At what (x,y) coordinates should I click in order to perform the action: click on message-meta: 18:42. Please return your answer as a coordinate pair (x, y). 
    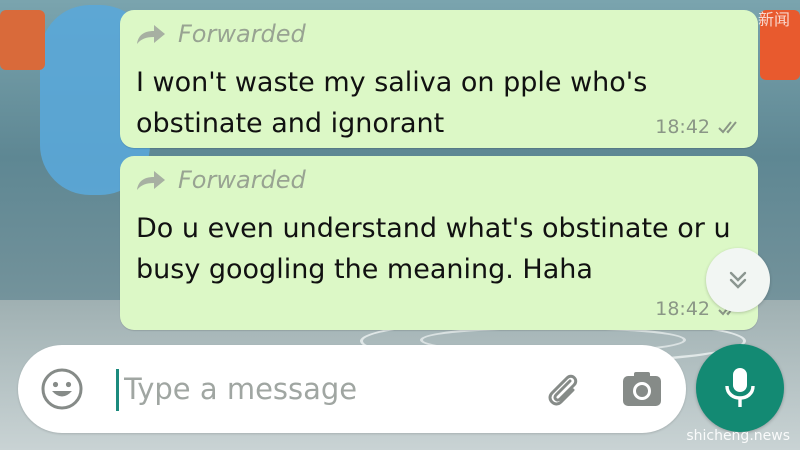
    Looking at the image, I should click on (699, 127).